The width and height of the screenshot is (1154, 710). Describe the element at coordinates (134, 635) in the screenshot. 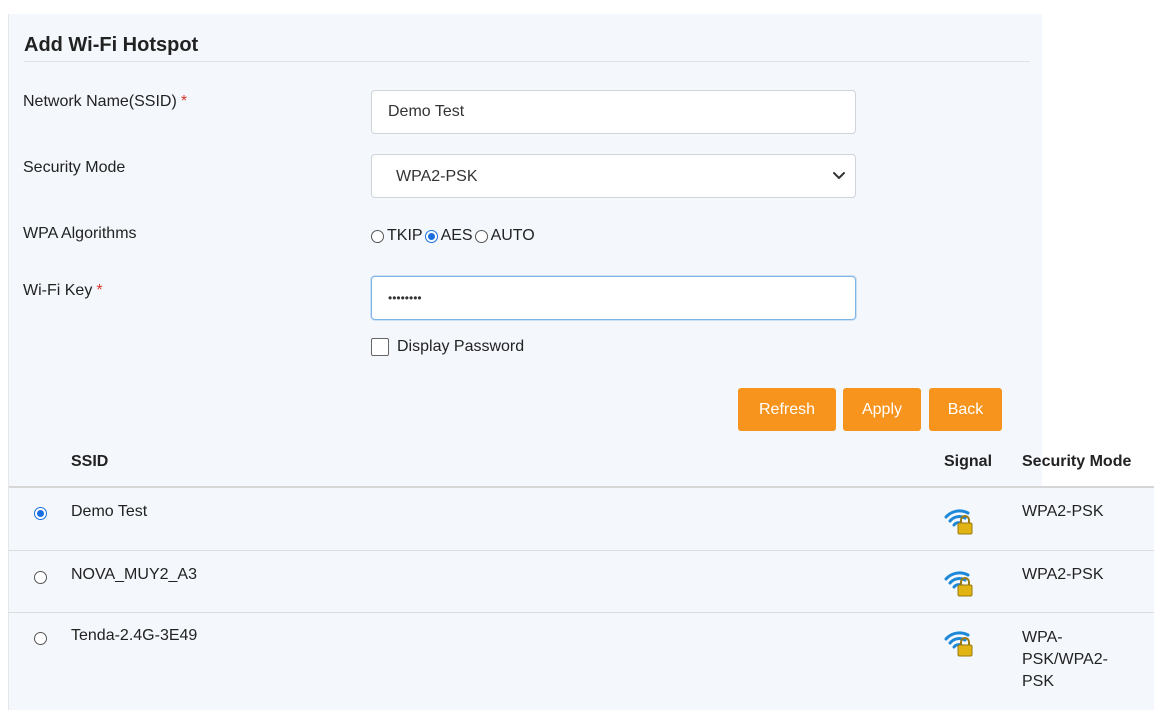

I see `row-ssid: Tenda-2.4G-3E49` at that location.